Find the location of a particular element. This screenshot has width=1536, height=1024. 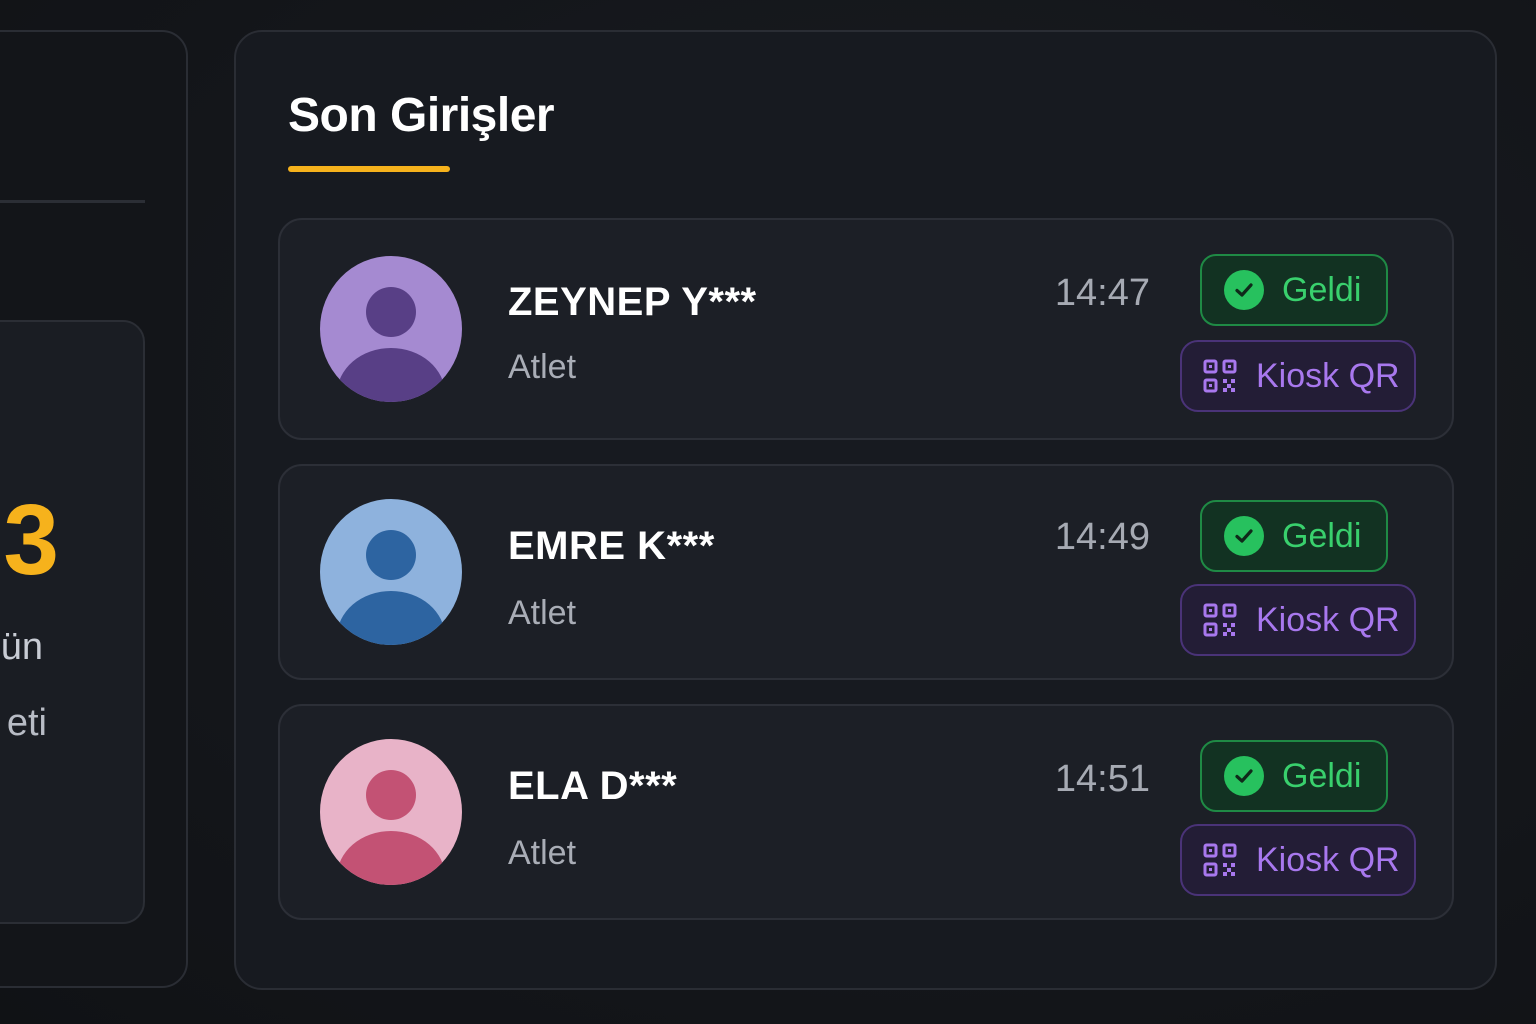

title-underline is located at coordinates (369, 169).